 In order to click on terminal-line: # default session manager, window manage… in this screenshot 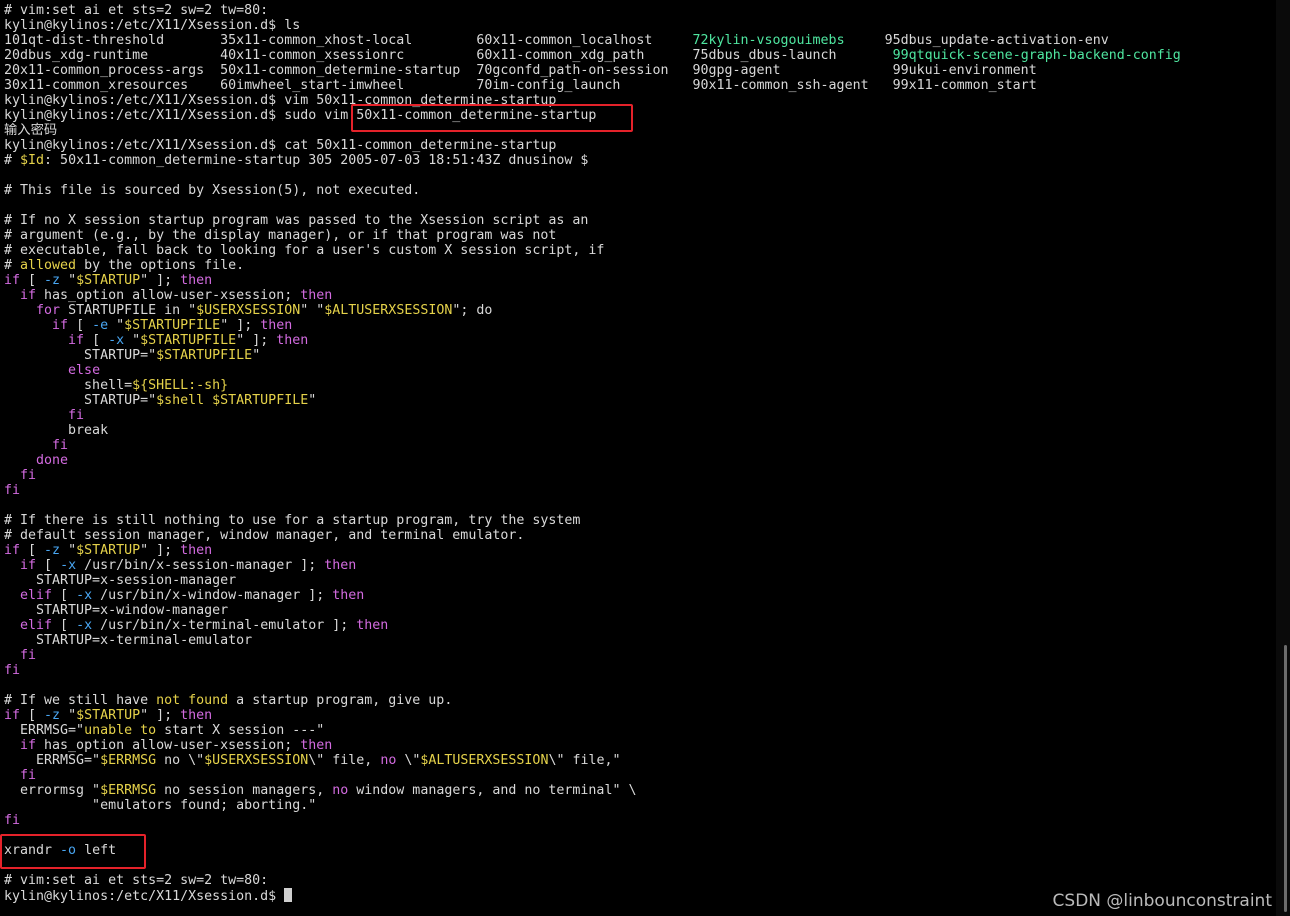, I will do `click(637, 535)`.